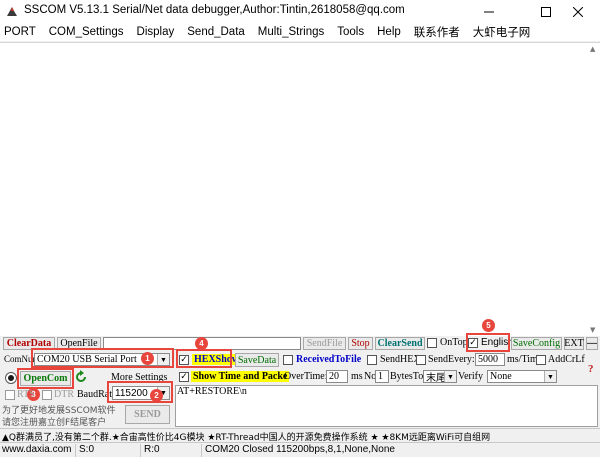  What do you see at coordinates (501, 376) in the screenshot?
I see `verify-value: None` at bounding box center [501, 376].